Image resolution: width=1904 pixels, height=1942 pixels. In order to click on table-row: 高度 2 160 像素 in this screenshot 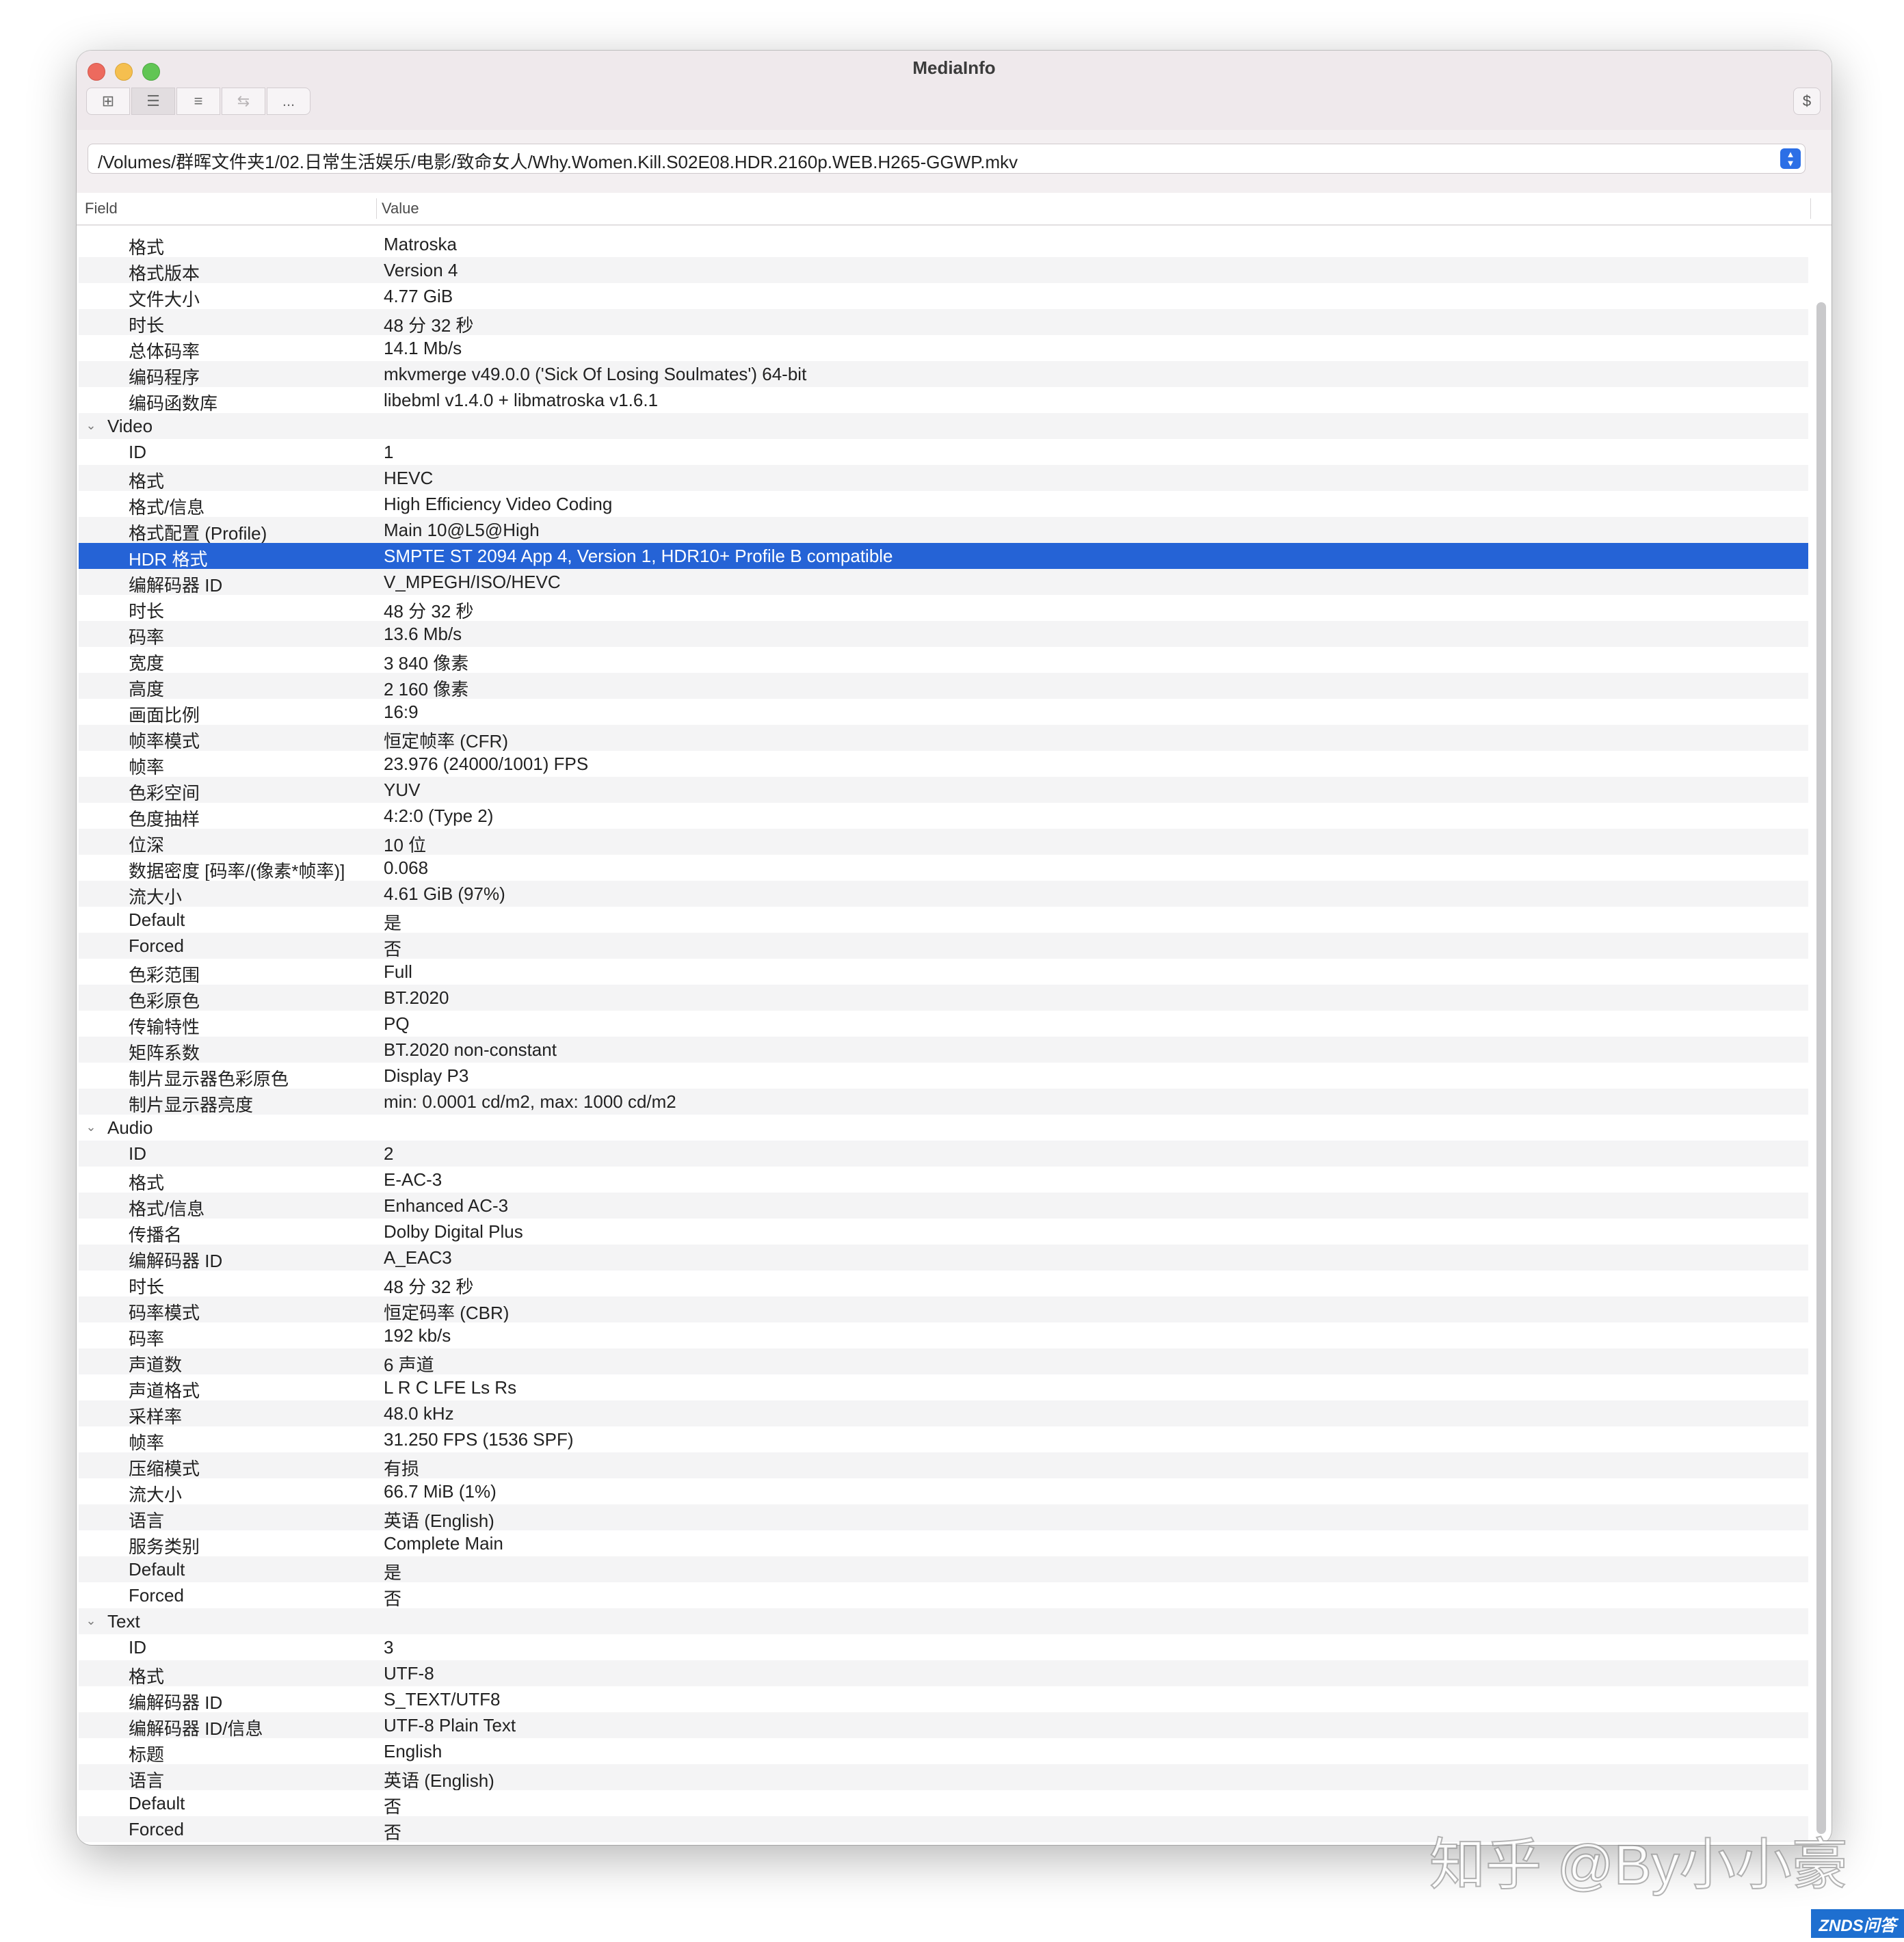, I will do `click(943, 686)`.